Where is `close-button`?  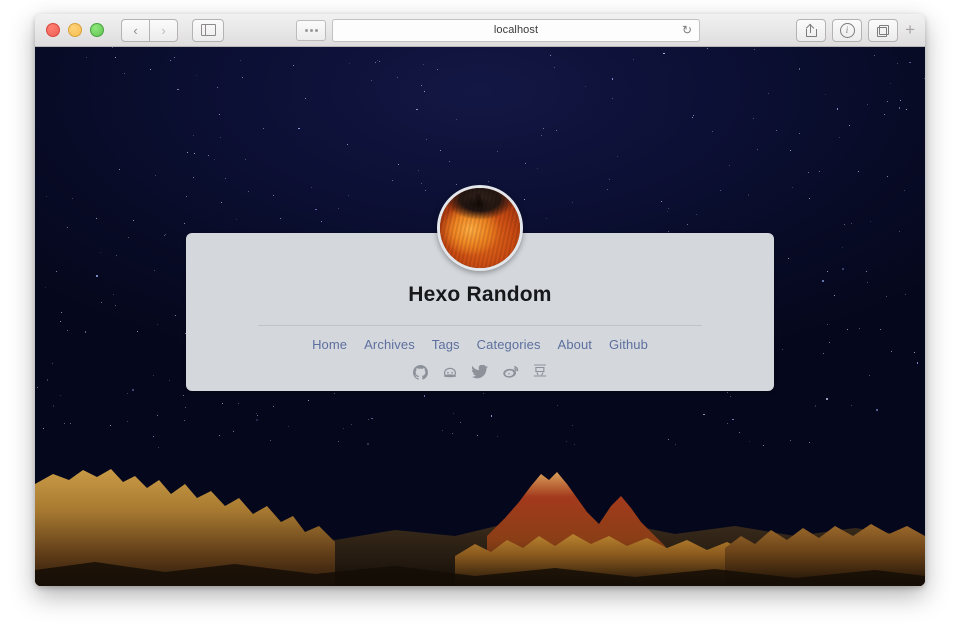
close-button is located at coordinates (53, 30).